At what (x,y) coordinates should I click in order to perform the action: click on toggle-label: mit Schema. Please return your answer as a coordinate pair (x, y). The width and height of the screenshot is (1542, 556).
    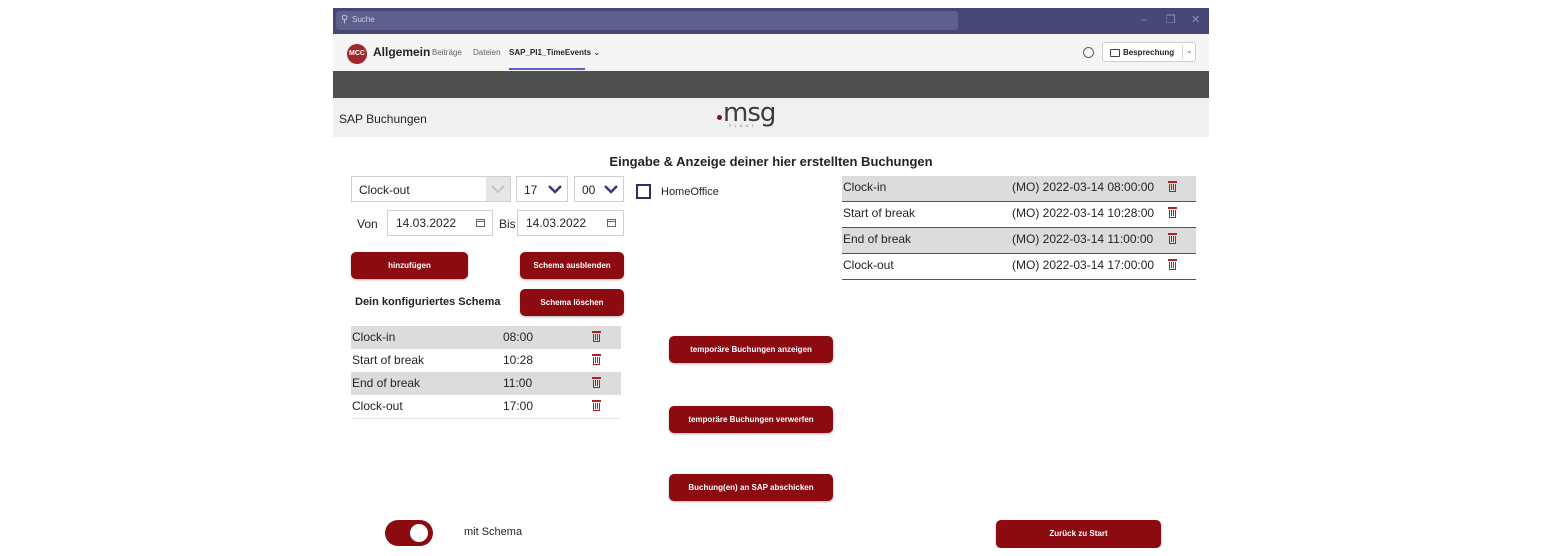
    Looking at the image, I should click on (493, 532).